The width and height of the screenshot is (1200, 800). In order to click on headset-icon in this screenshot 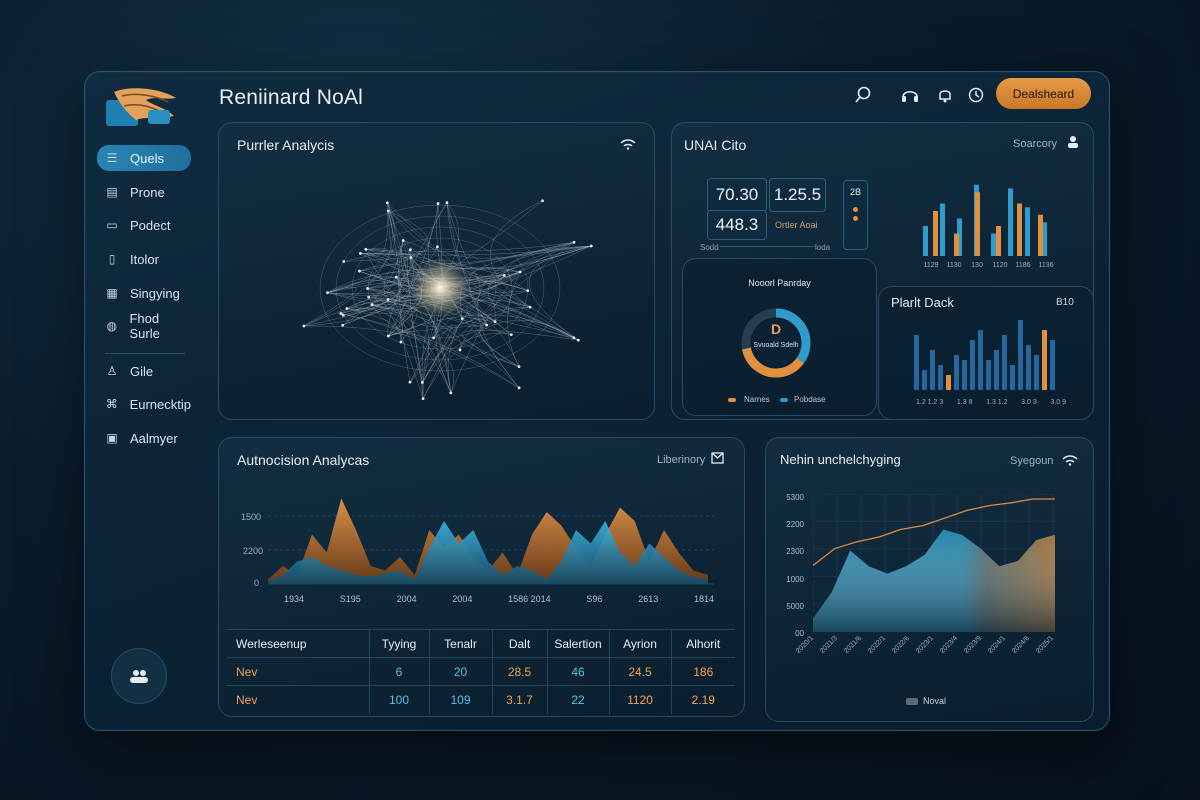, I will do `click(910, 95)`.